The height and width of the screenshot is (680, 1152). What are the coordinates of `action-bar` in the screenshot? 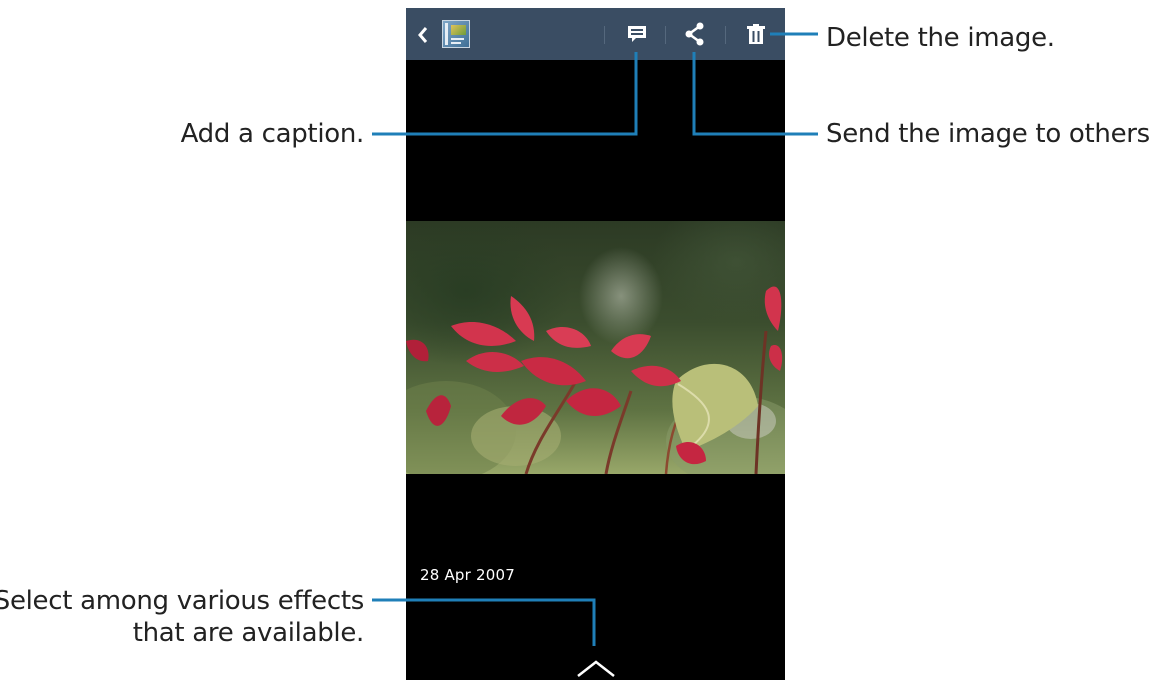 It's located at (595, 34).